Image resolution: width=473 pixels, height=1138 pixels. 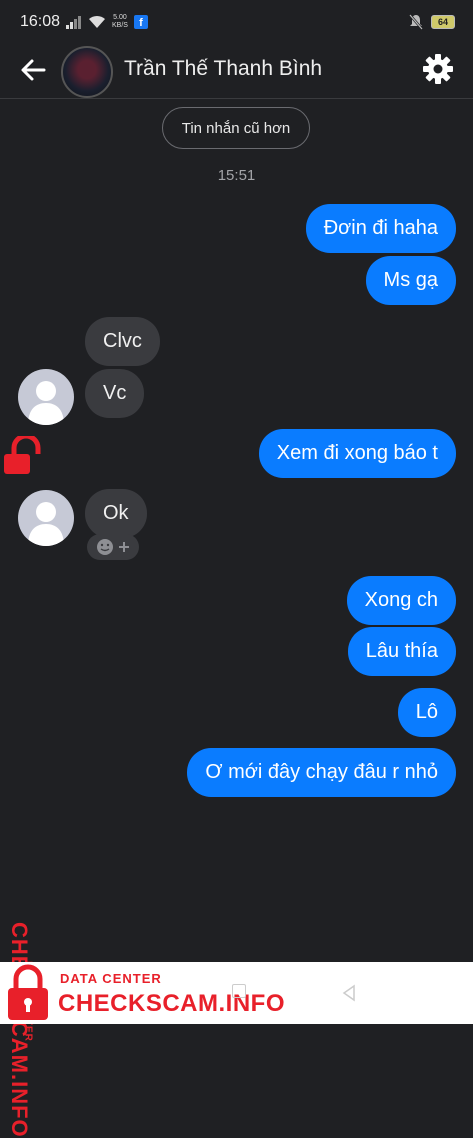 I want to click on battery-icon: 64, so click(x=443, y=22).